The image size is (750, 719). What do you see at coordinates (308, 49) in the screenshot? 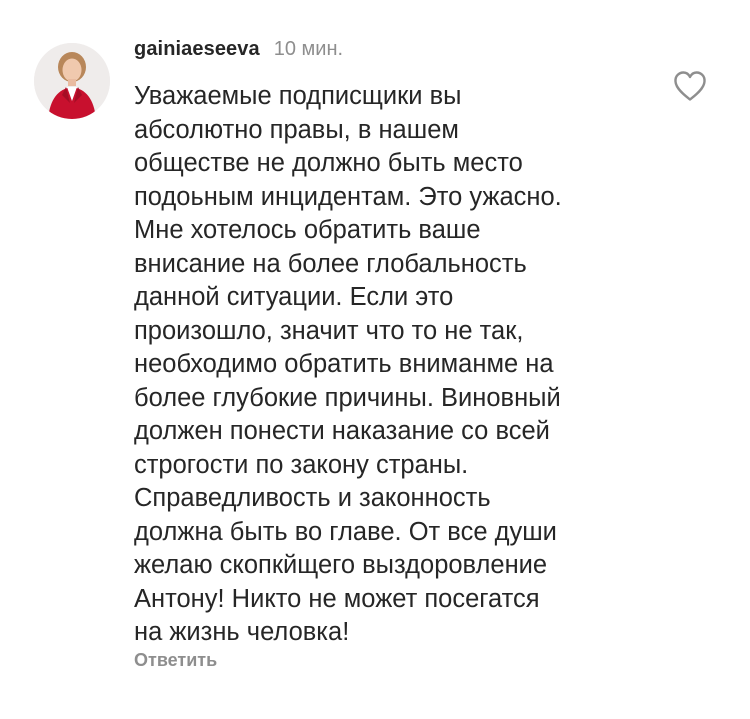
I see `comment-timestamp: 10 мин.` at bounding box center [308, 49].